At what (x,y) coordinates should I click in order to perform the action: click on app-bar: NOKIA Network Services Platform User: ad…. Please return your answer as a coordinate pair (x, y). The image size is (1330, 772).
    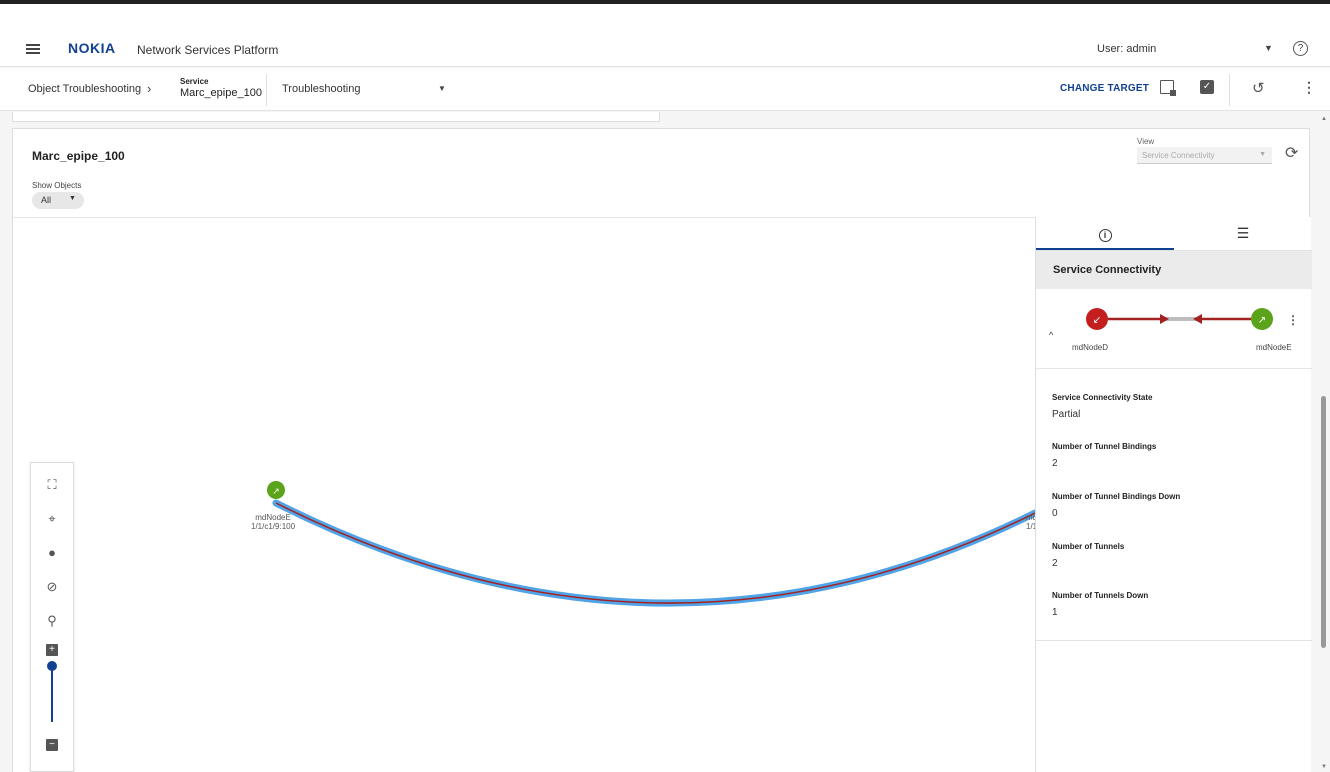
    Looking at the image, I should click on (665, 35).